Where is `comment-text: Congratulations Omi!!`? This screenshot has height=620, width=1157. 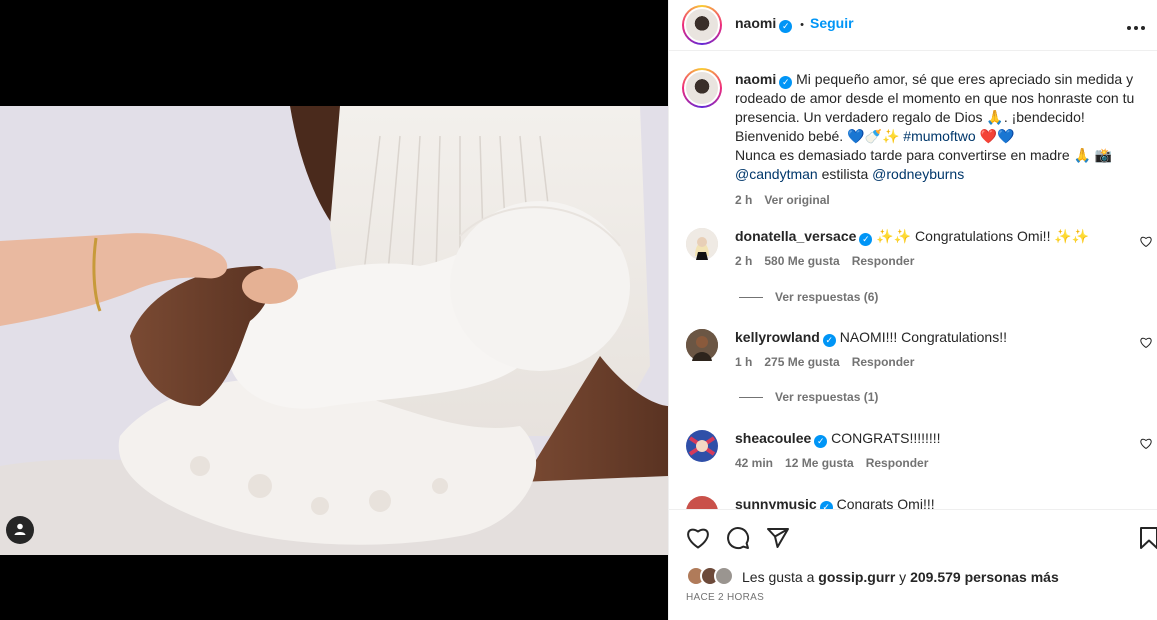 comment-text: Congratulations Omi!! is located at coordinates (983, 236).